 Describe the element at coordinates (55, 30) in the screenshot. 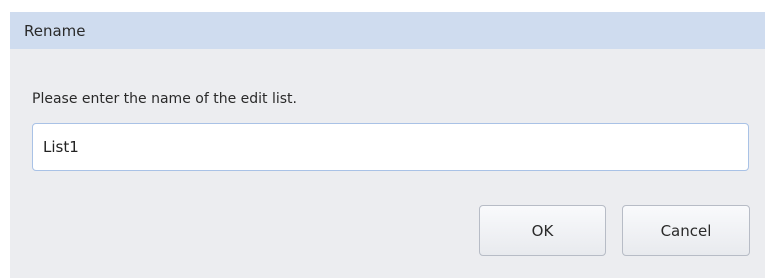

I see `dialog-title: Rename` at that location.